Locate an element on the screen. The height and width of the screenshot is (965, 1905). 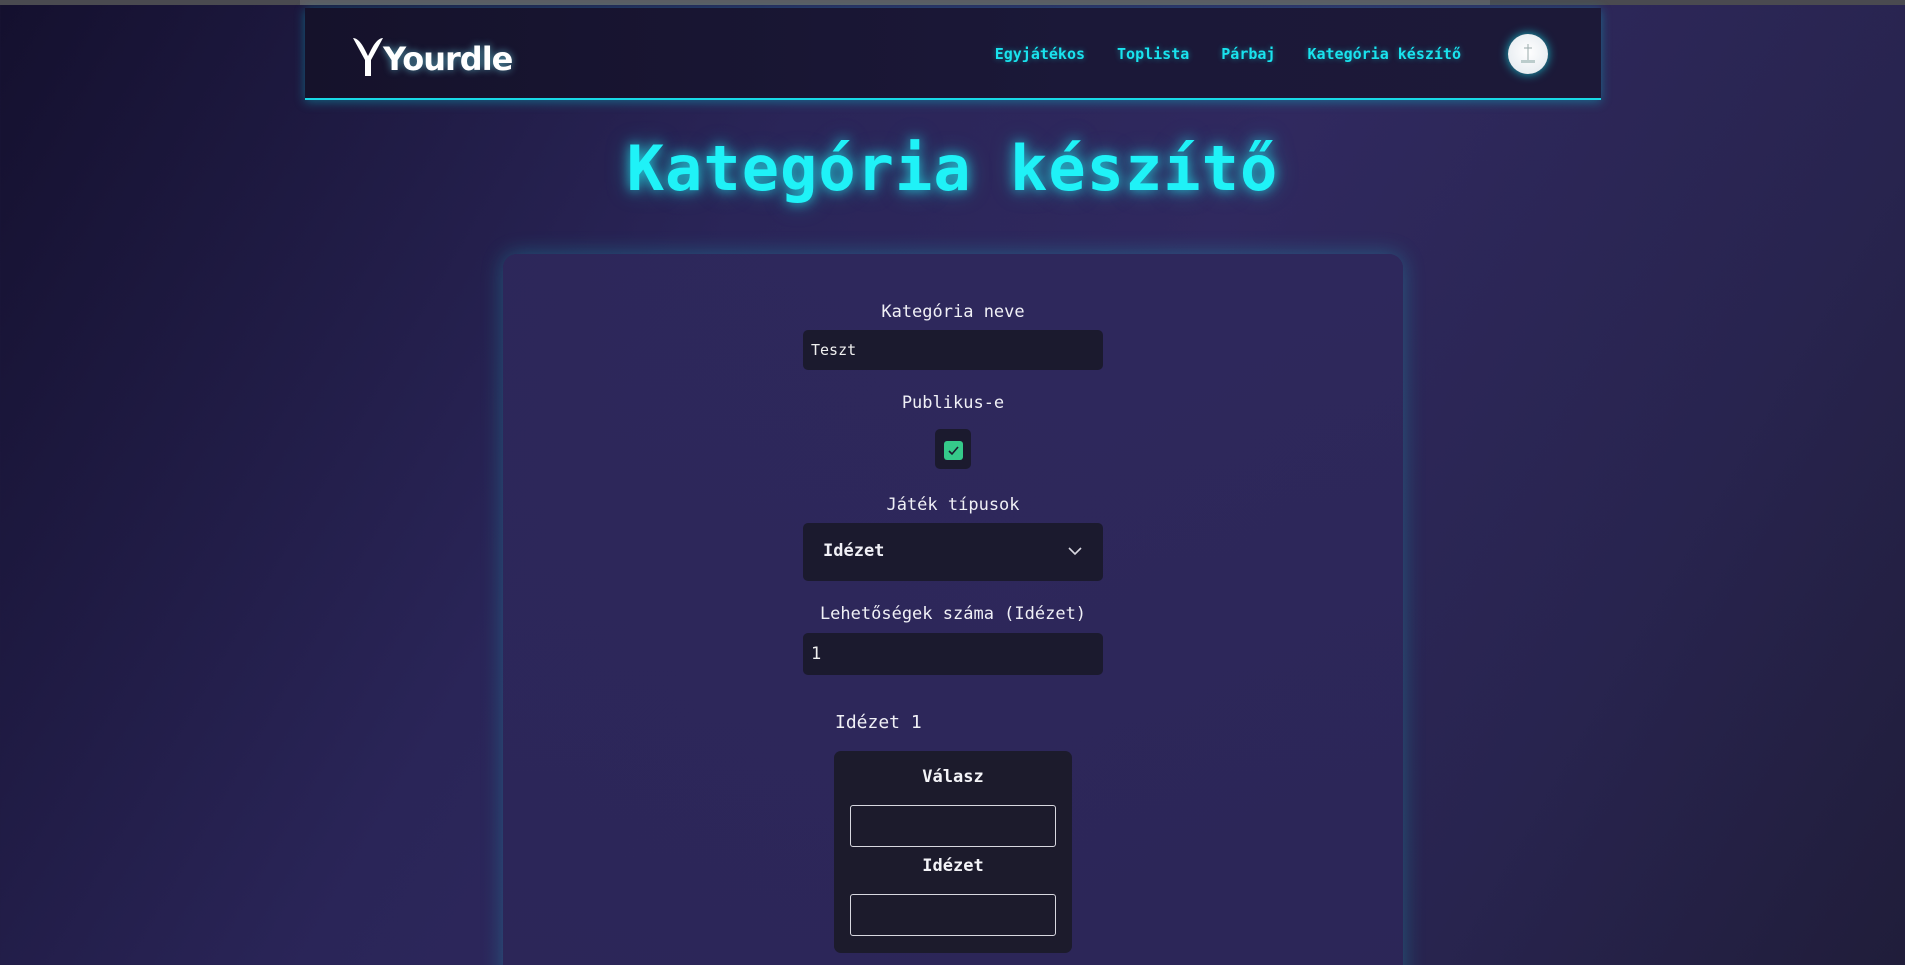
quote-entry-box: Válasz Idézet is located at coordinates (953, 852).